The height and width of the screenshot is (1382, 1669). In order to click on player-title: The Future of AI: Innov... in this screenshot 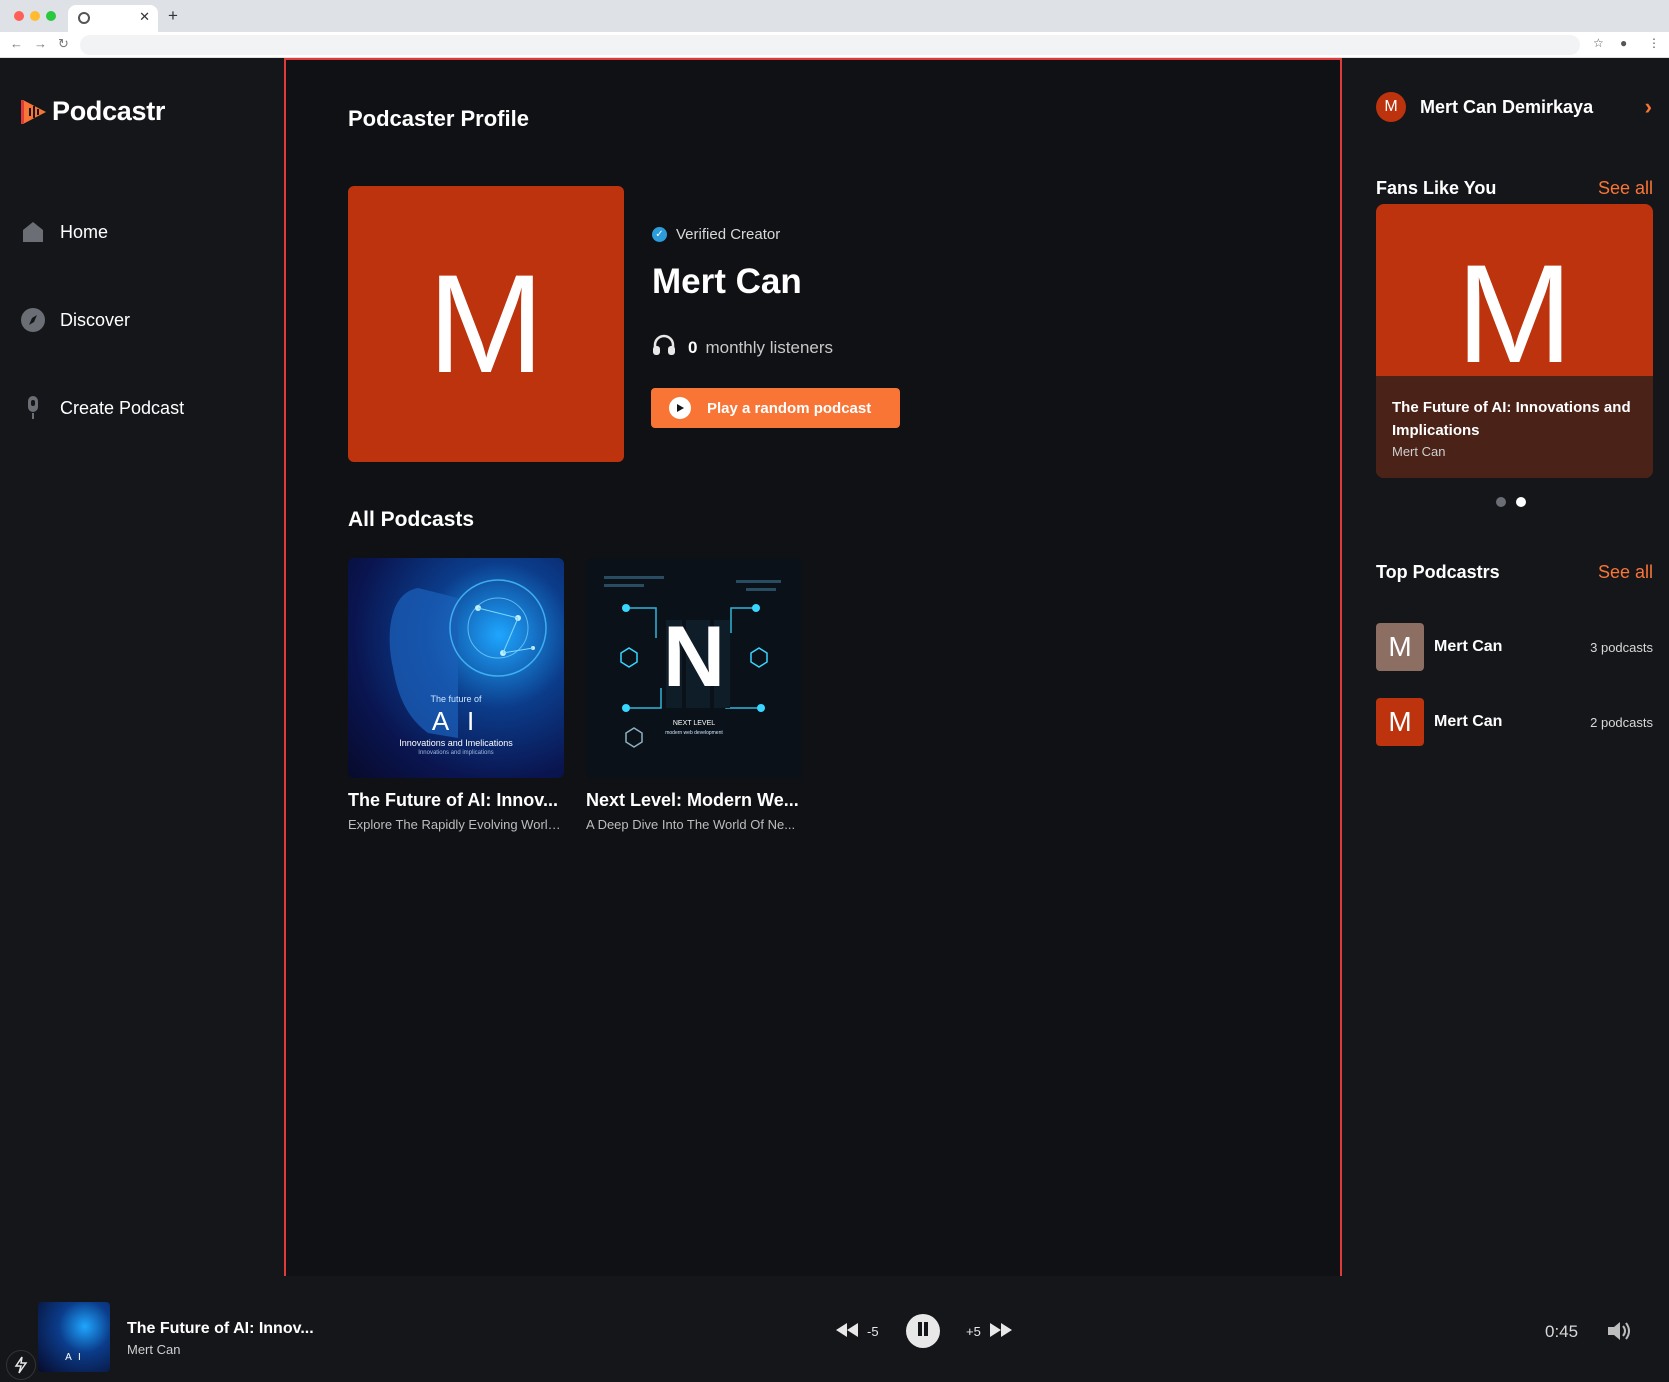, I will do `click(220, 1329)`.